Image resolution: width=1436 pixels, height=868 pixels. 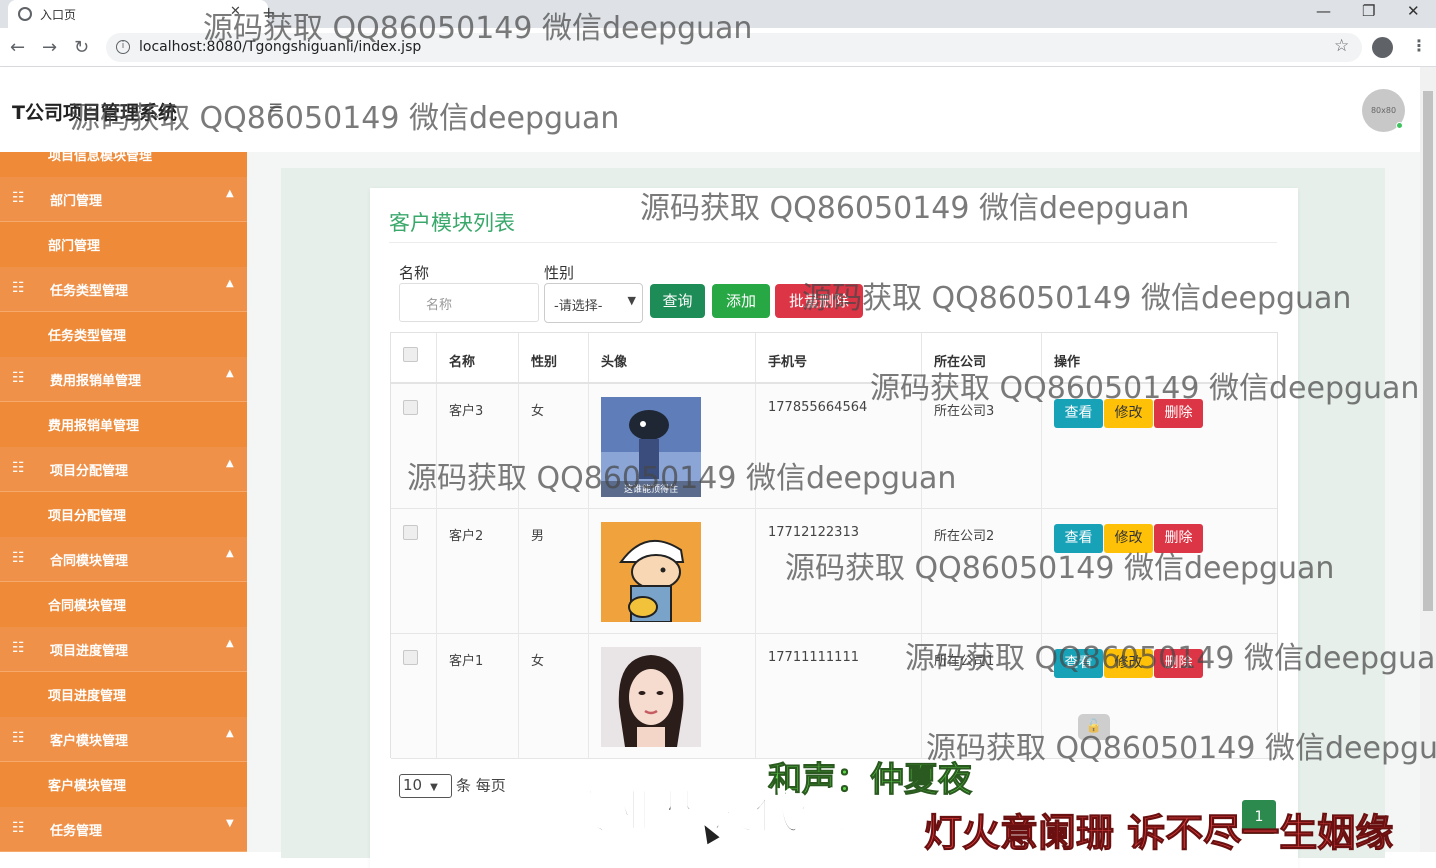 I want to click on add-button: 添加, so click(x=741, y=301).